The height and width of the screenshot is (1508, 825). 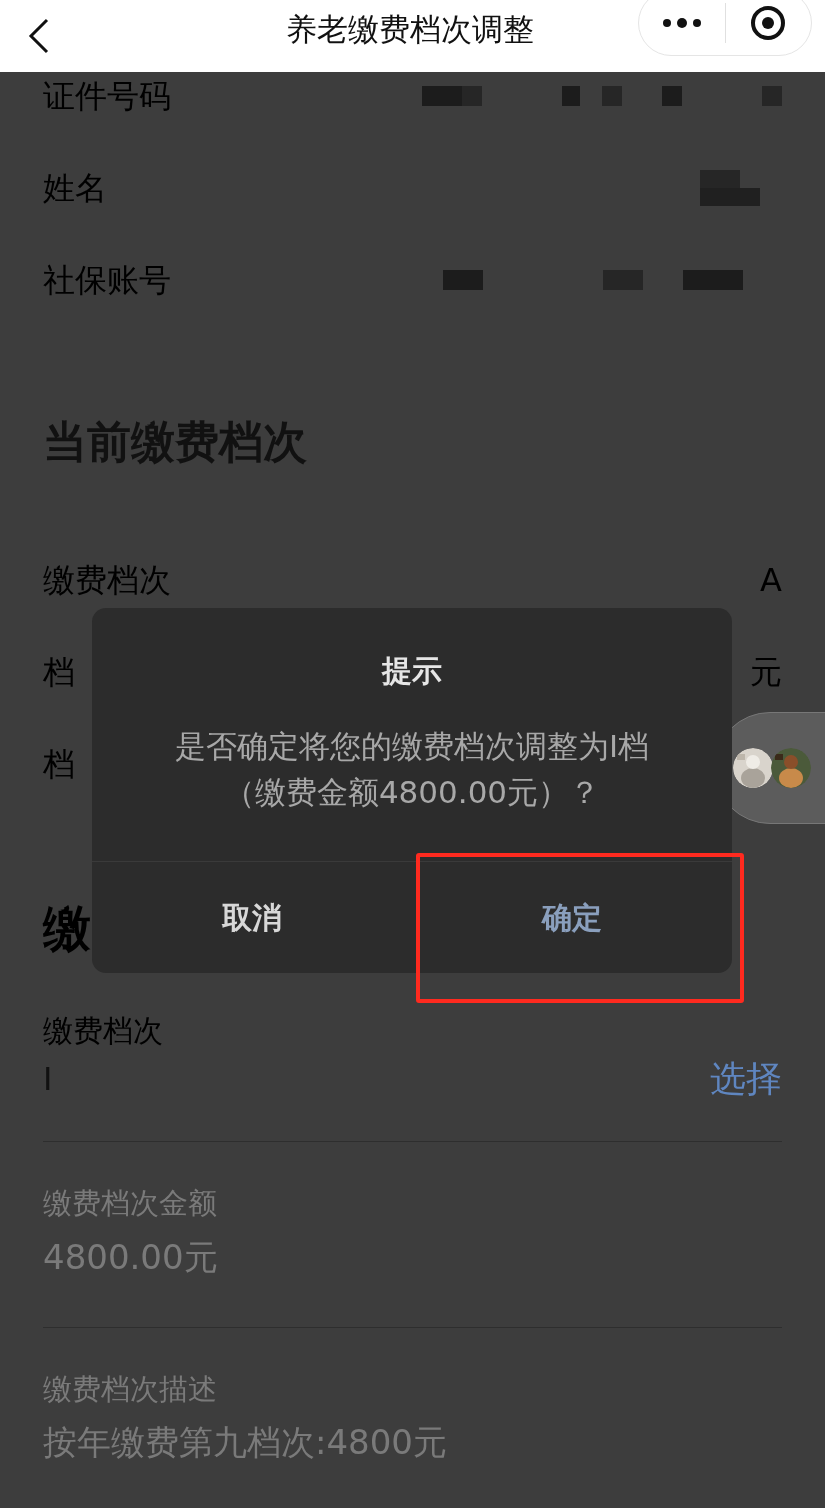 What do you see at coordinates (730, 188) in the screenshot?
I see `redacted-value` at bounding box center [730, 188].